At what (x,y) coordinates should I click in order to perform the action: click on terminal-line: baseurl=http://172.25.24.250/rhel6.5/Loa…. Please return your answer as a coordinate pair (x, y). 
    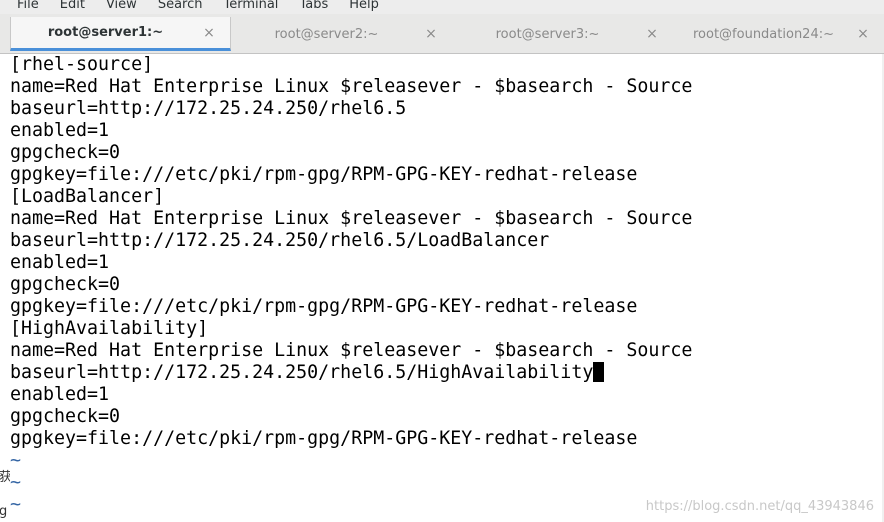
    Looking at the image, I should click on (447, 241).